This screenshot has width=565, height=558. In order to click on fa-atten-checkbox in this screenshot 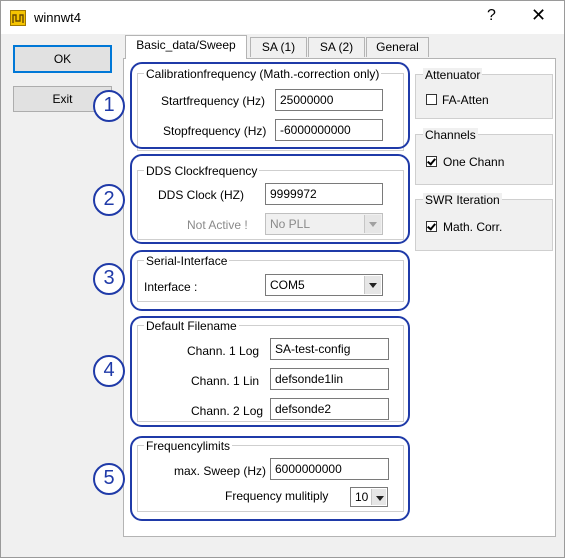, I will do `click(431, 99)`.